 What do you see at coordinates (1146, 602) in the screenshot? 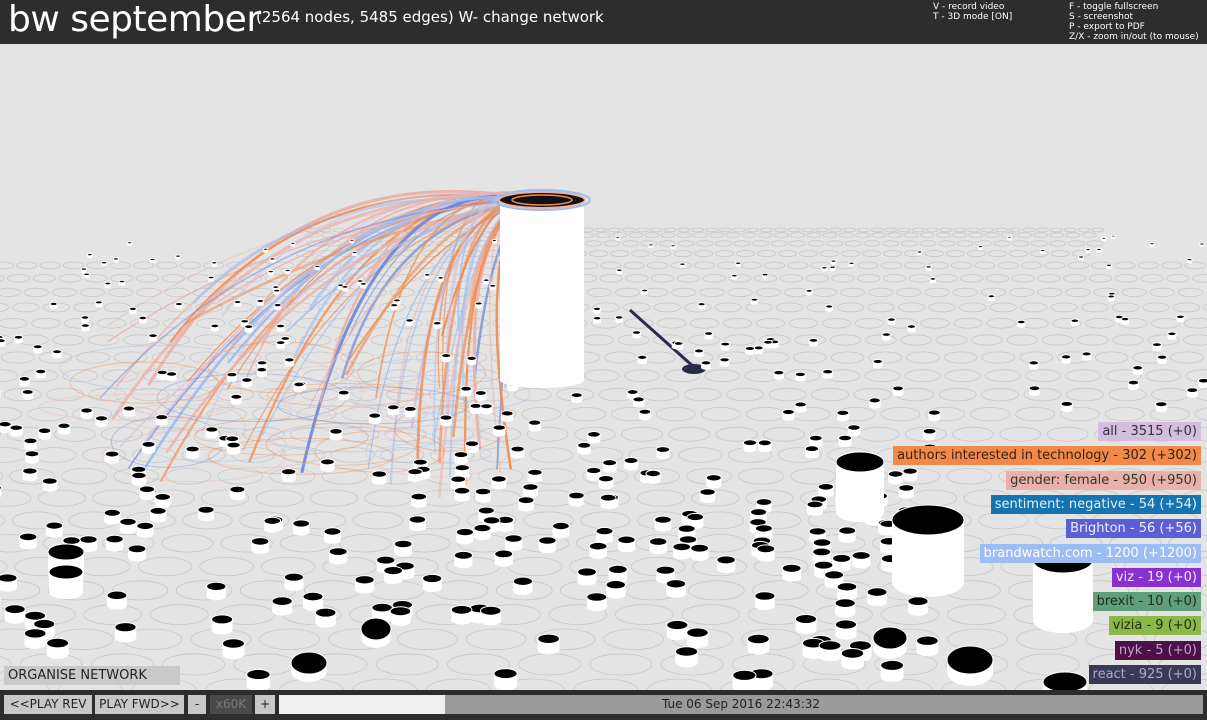
I see `legend-item: brexit - 10 (+0)` at bounding box center [1146, 602].